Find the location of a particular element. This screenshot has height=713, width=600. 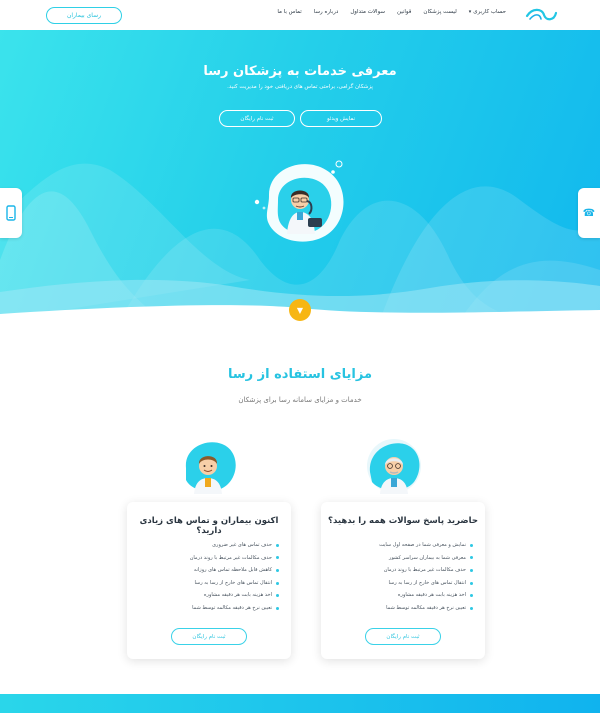

nav-about: درباره رسا is located at coordinates (326, 12).